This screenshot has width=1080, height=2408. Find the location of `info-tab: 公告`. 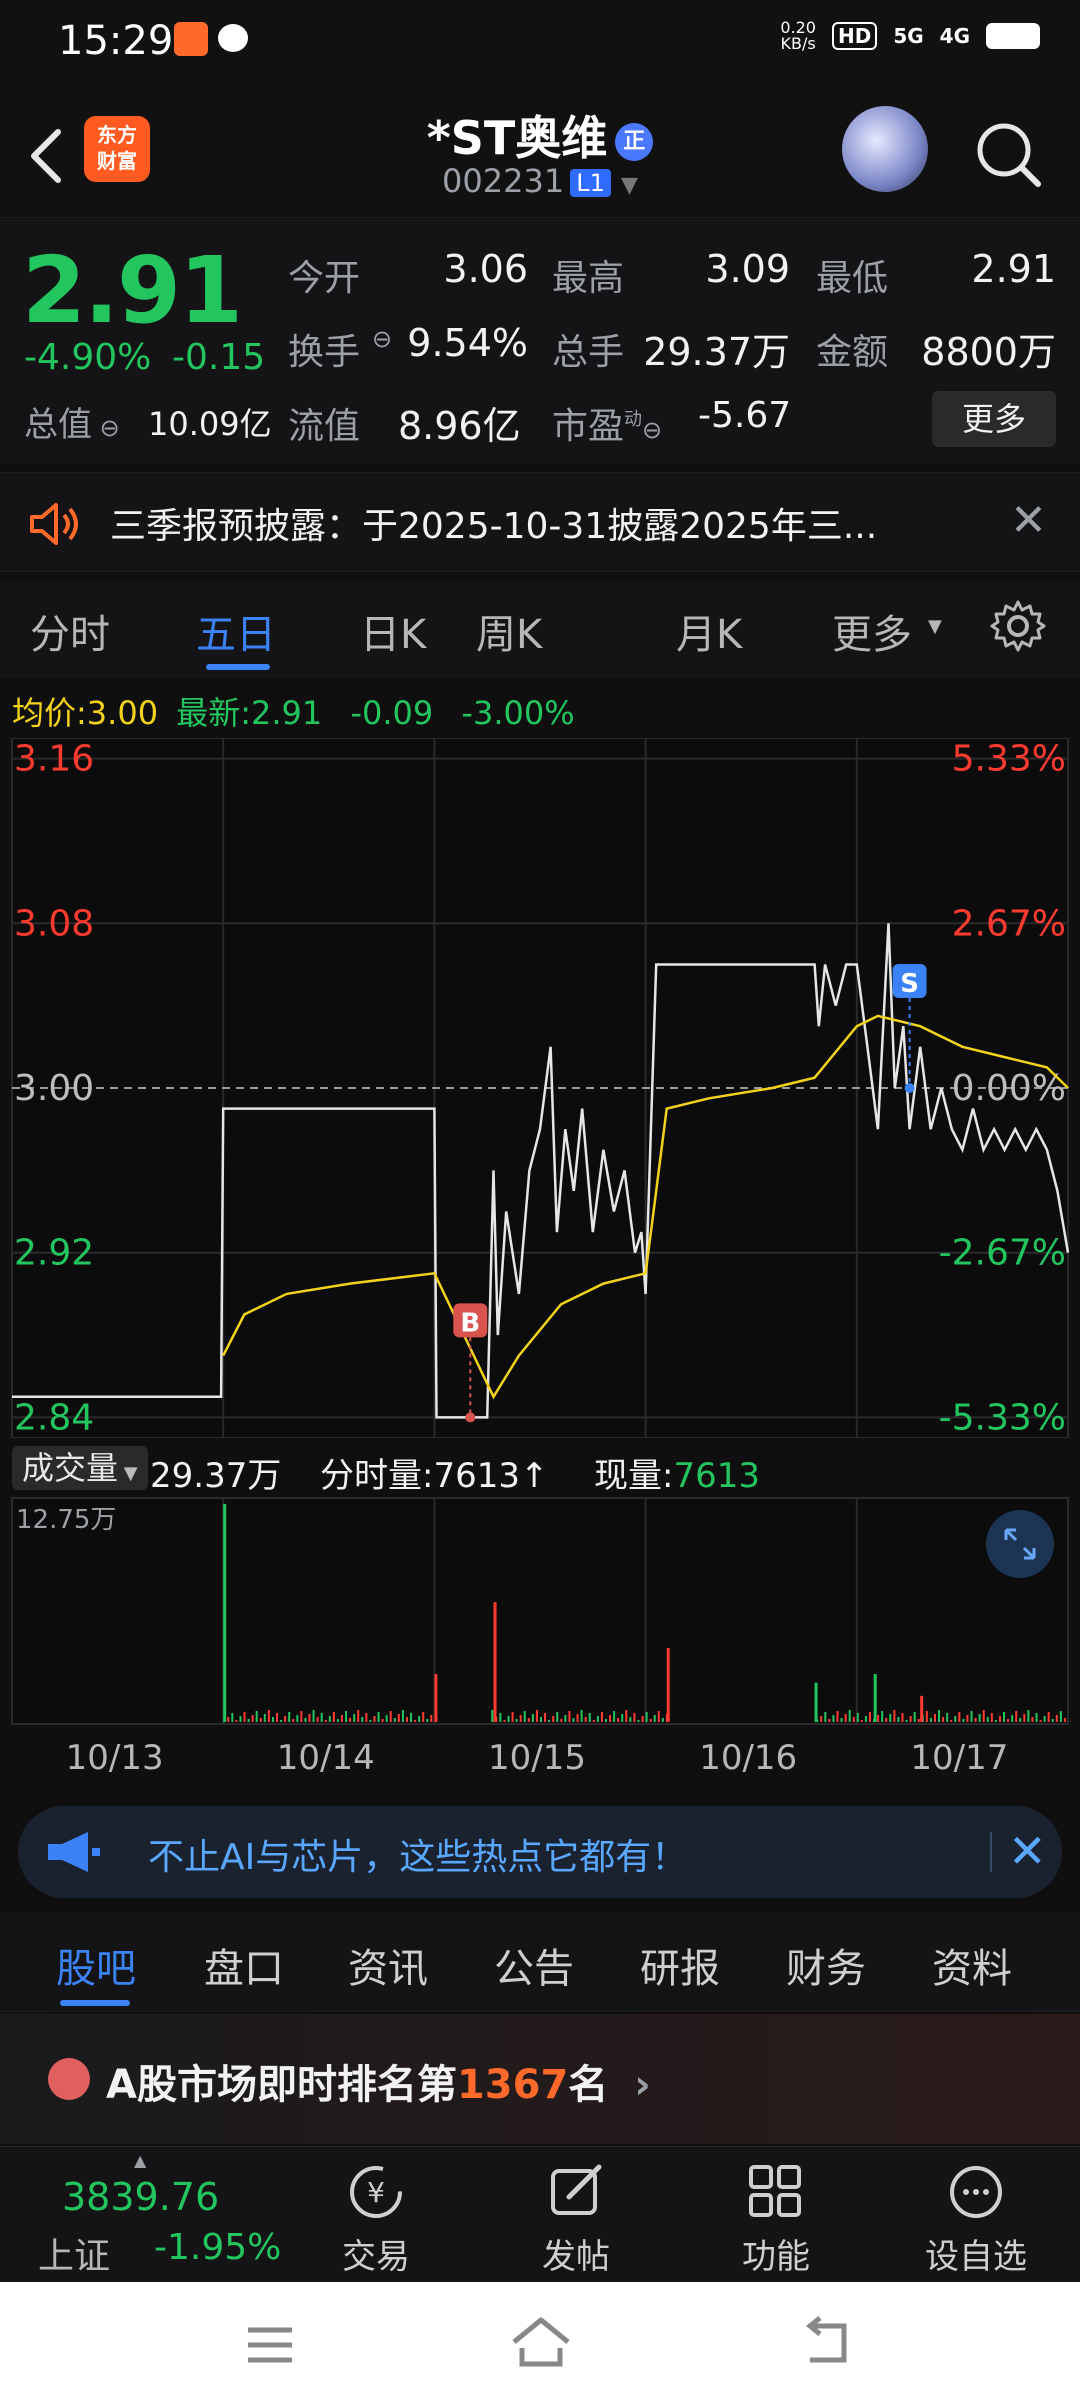

info-tab: 公告 is located at coordinates (534, 1965).